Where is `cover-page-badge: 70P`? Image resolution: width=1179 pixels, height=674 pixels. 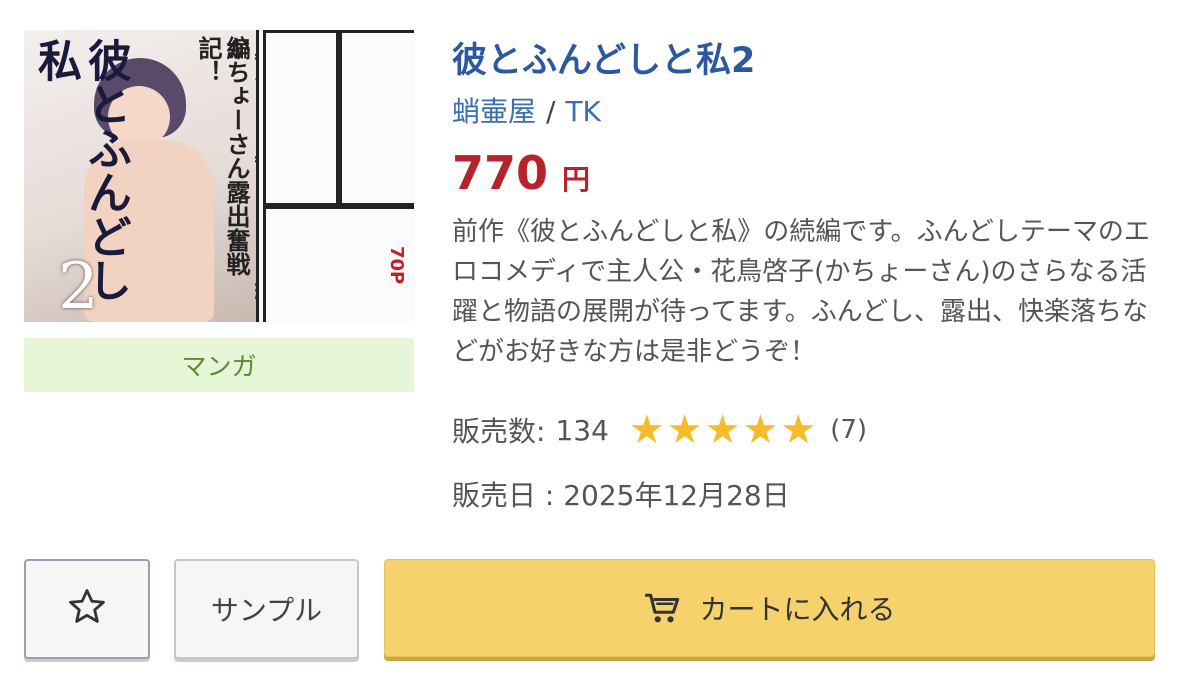 cover-page-badge: 70P is located at coordinates (396, 265).